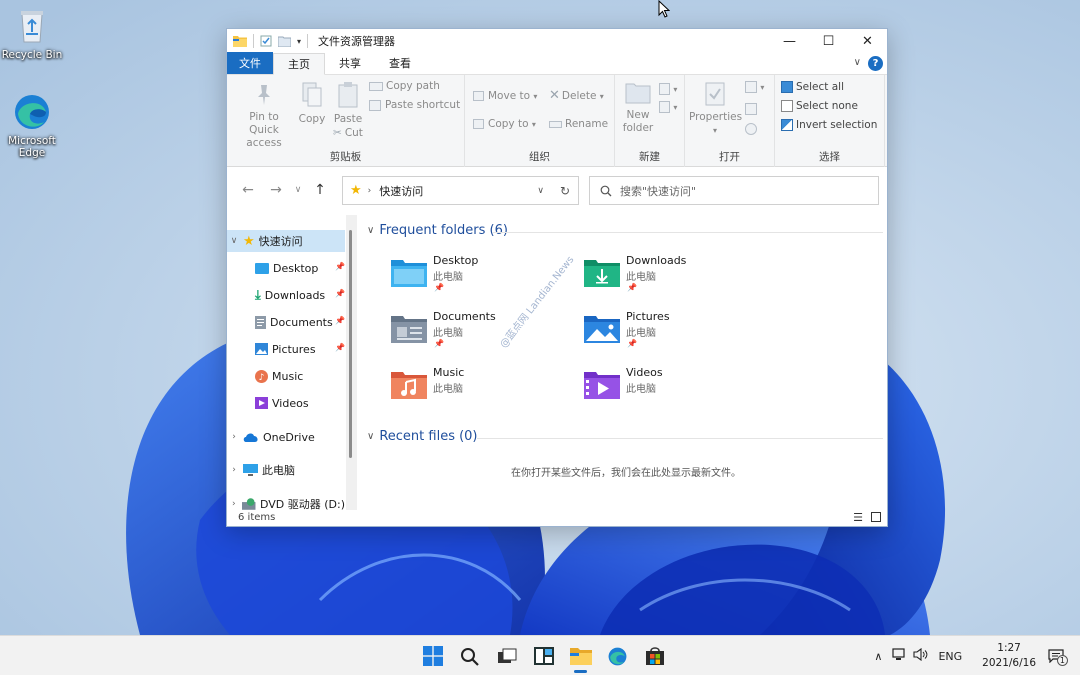  Describe the element at coordinates (248, 190) in the screenshot. I see `back-arrow-icon: ←` at that location.